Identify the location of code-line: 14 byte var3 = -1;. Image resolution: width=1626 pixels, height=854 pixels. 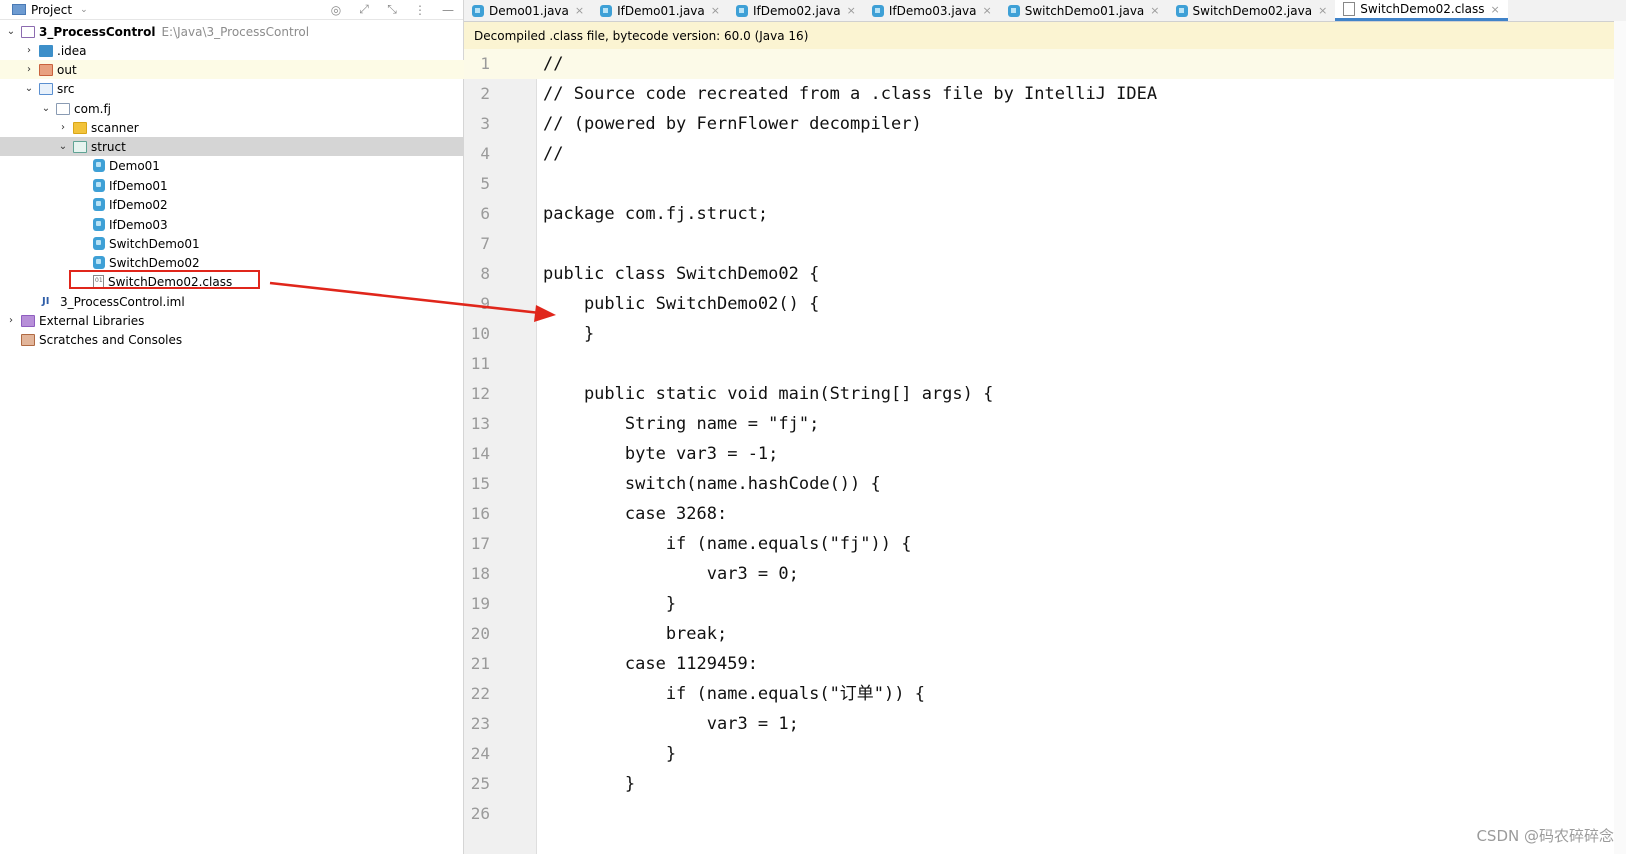
(1045, 454).